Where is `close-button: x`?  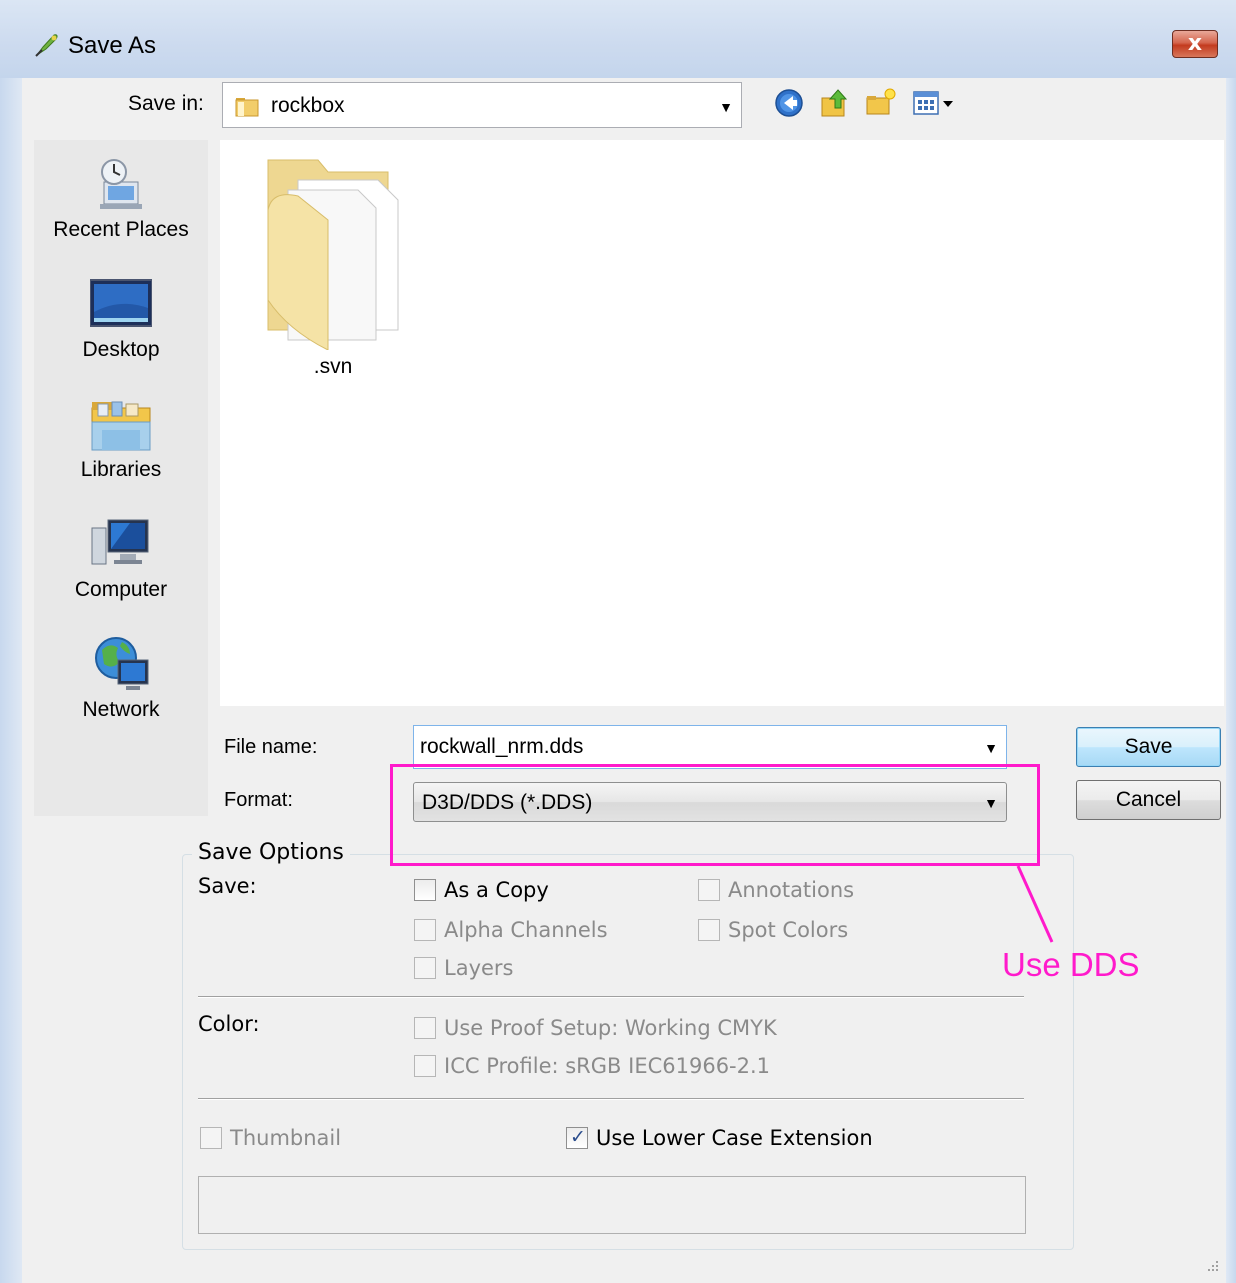 close-button: x is located at coordinates (1195, 44).